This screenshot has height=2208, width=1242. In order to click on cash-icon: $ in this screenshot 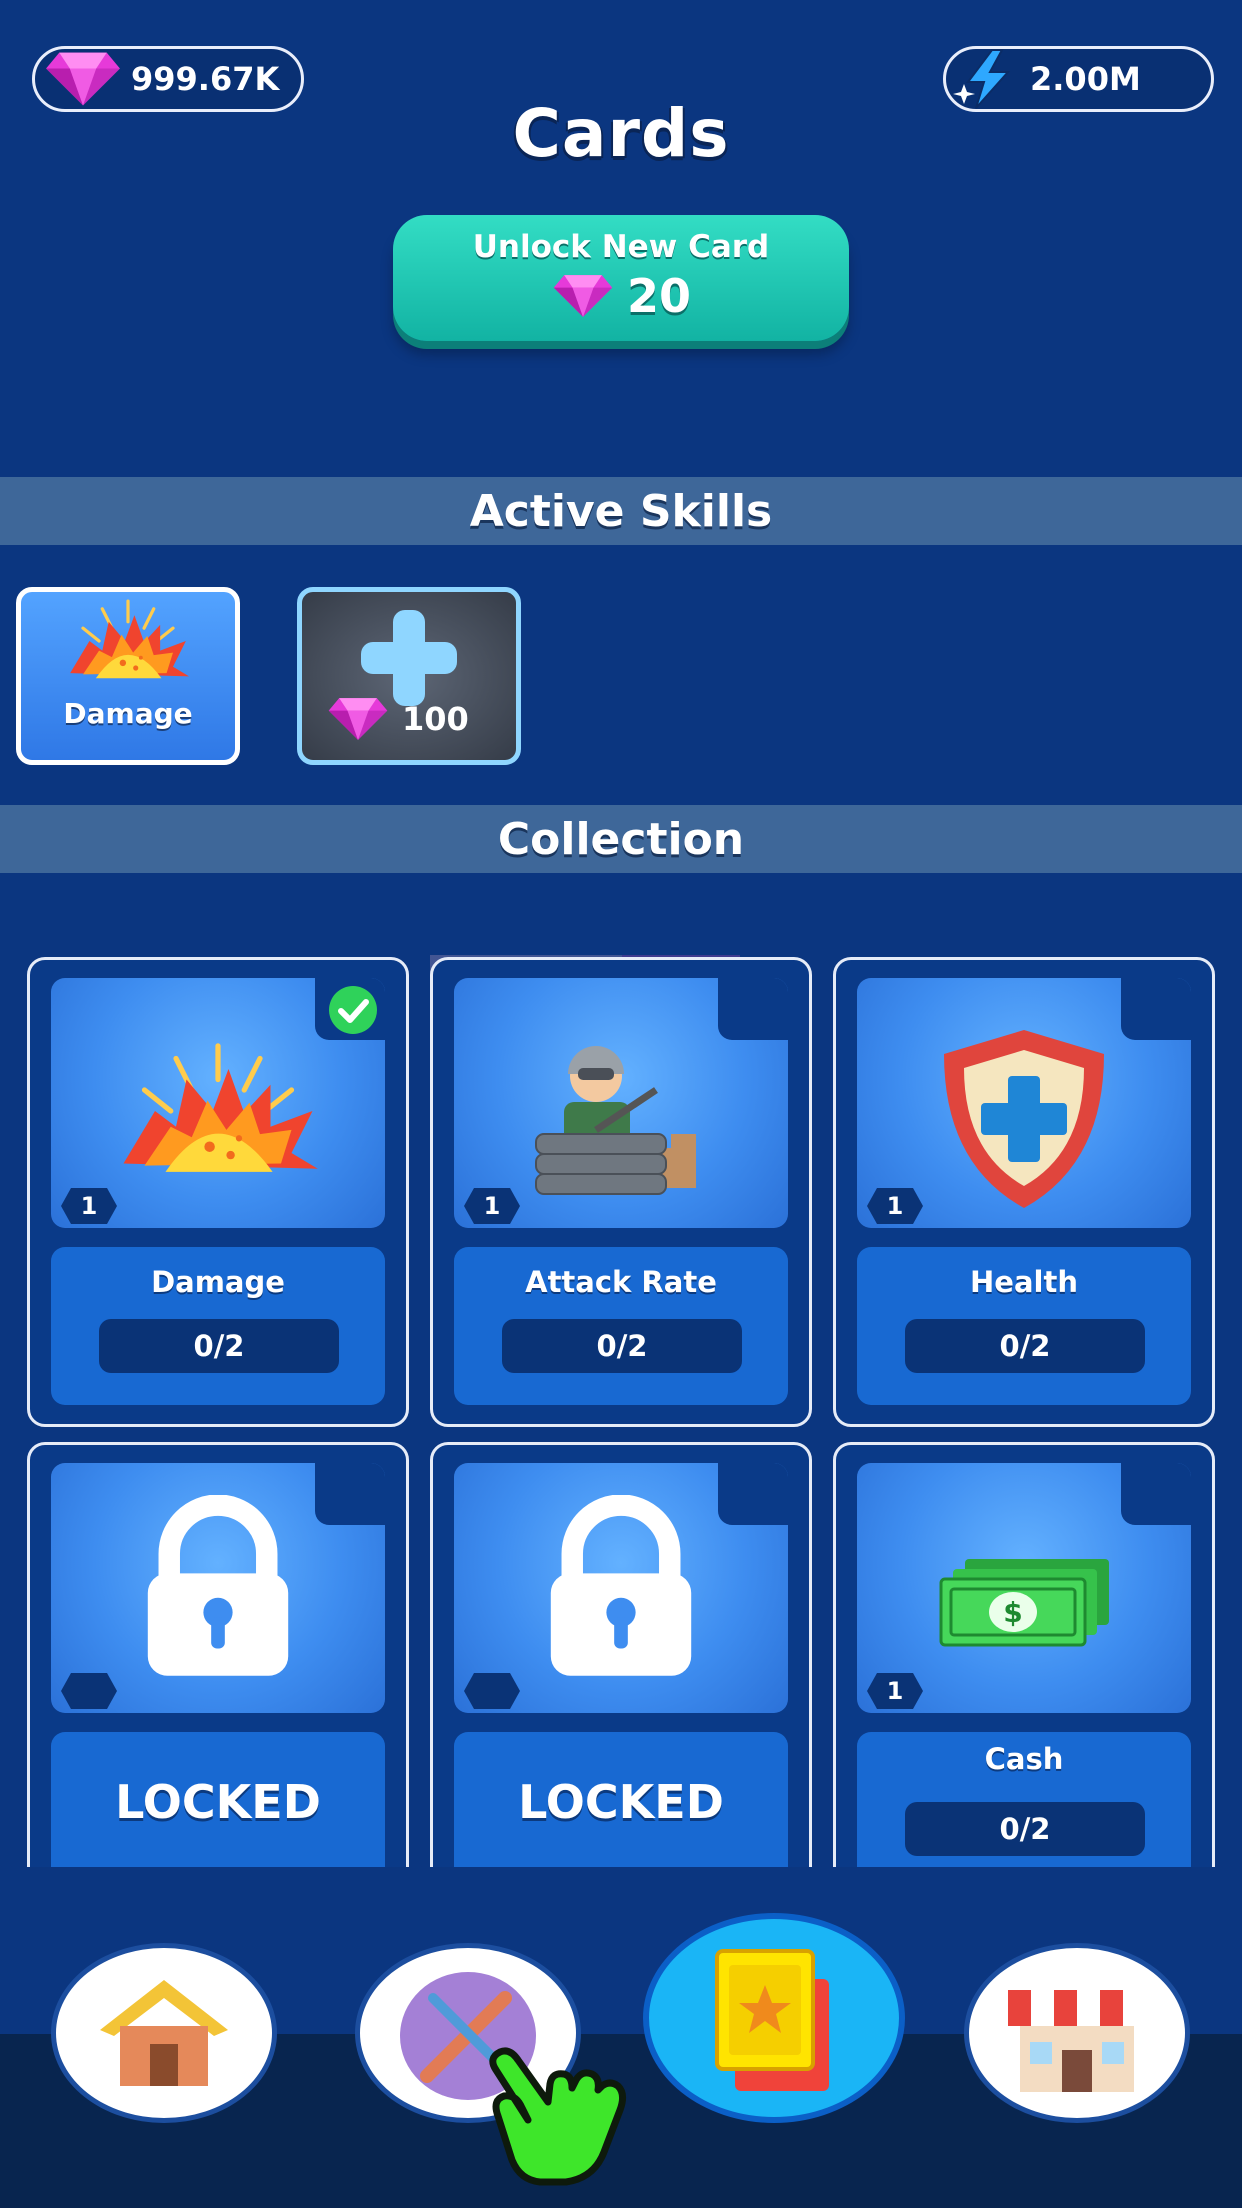, I will do `click(1024, 1603)`.